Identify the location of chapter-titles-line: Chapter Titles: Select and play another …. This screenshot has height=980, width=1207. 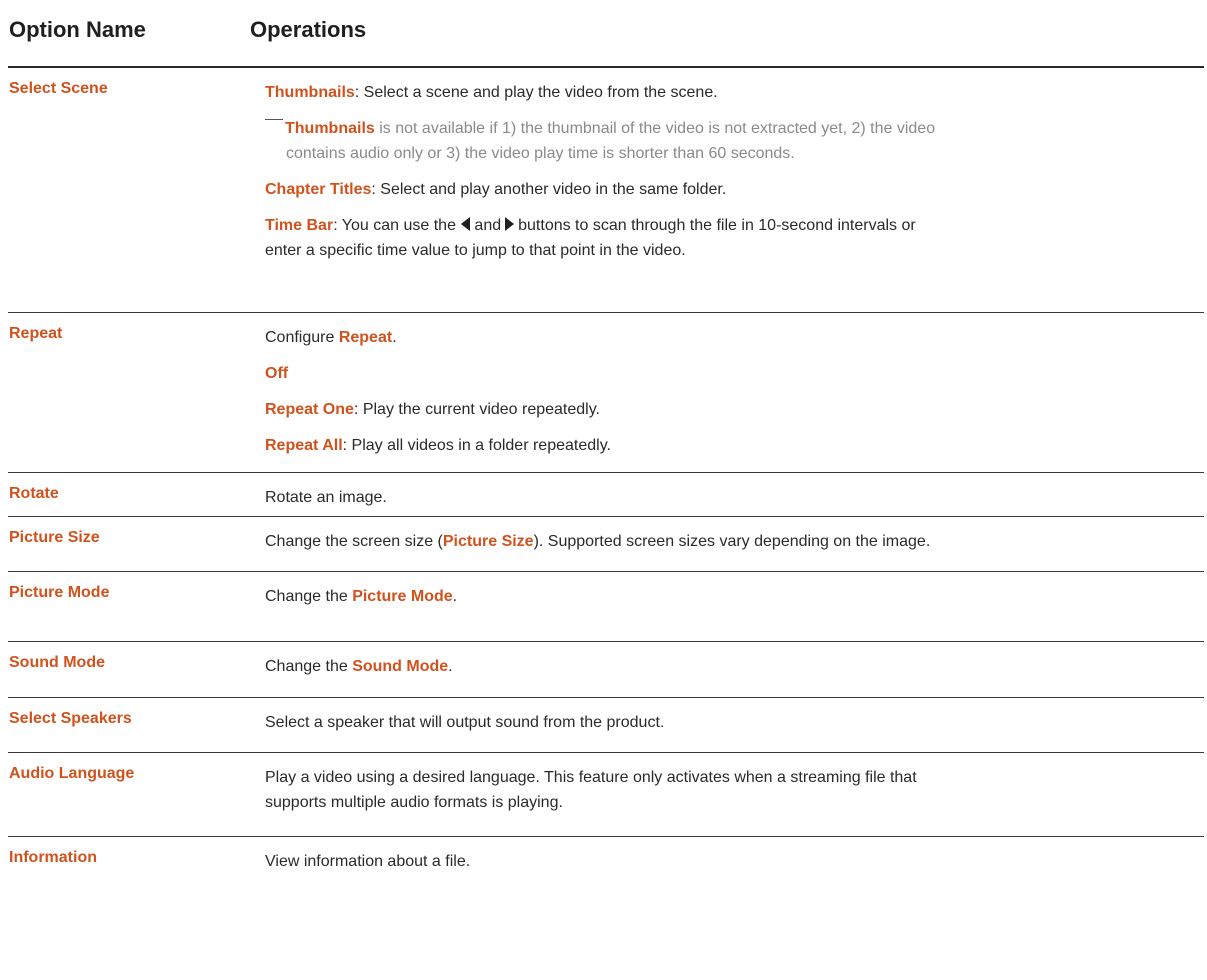
(717, 189).